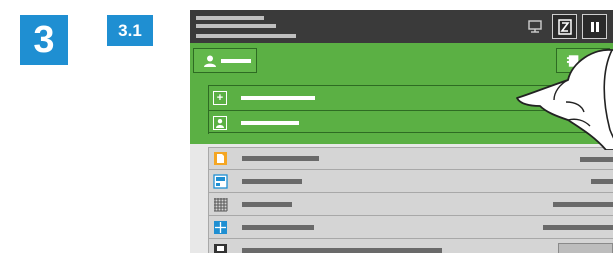 This screenshot has width=613, height=253. Describe the element at coordinates (220, 181) in the screenshot. I see `resolution-icon` at that location.